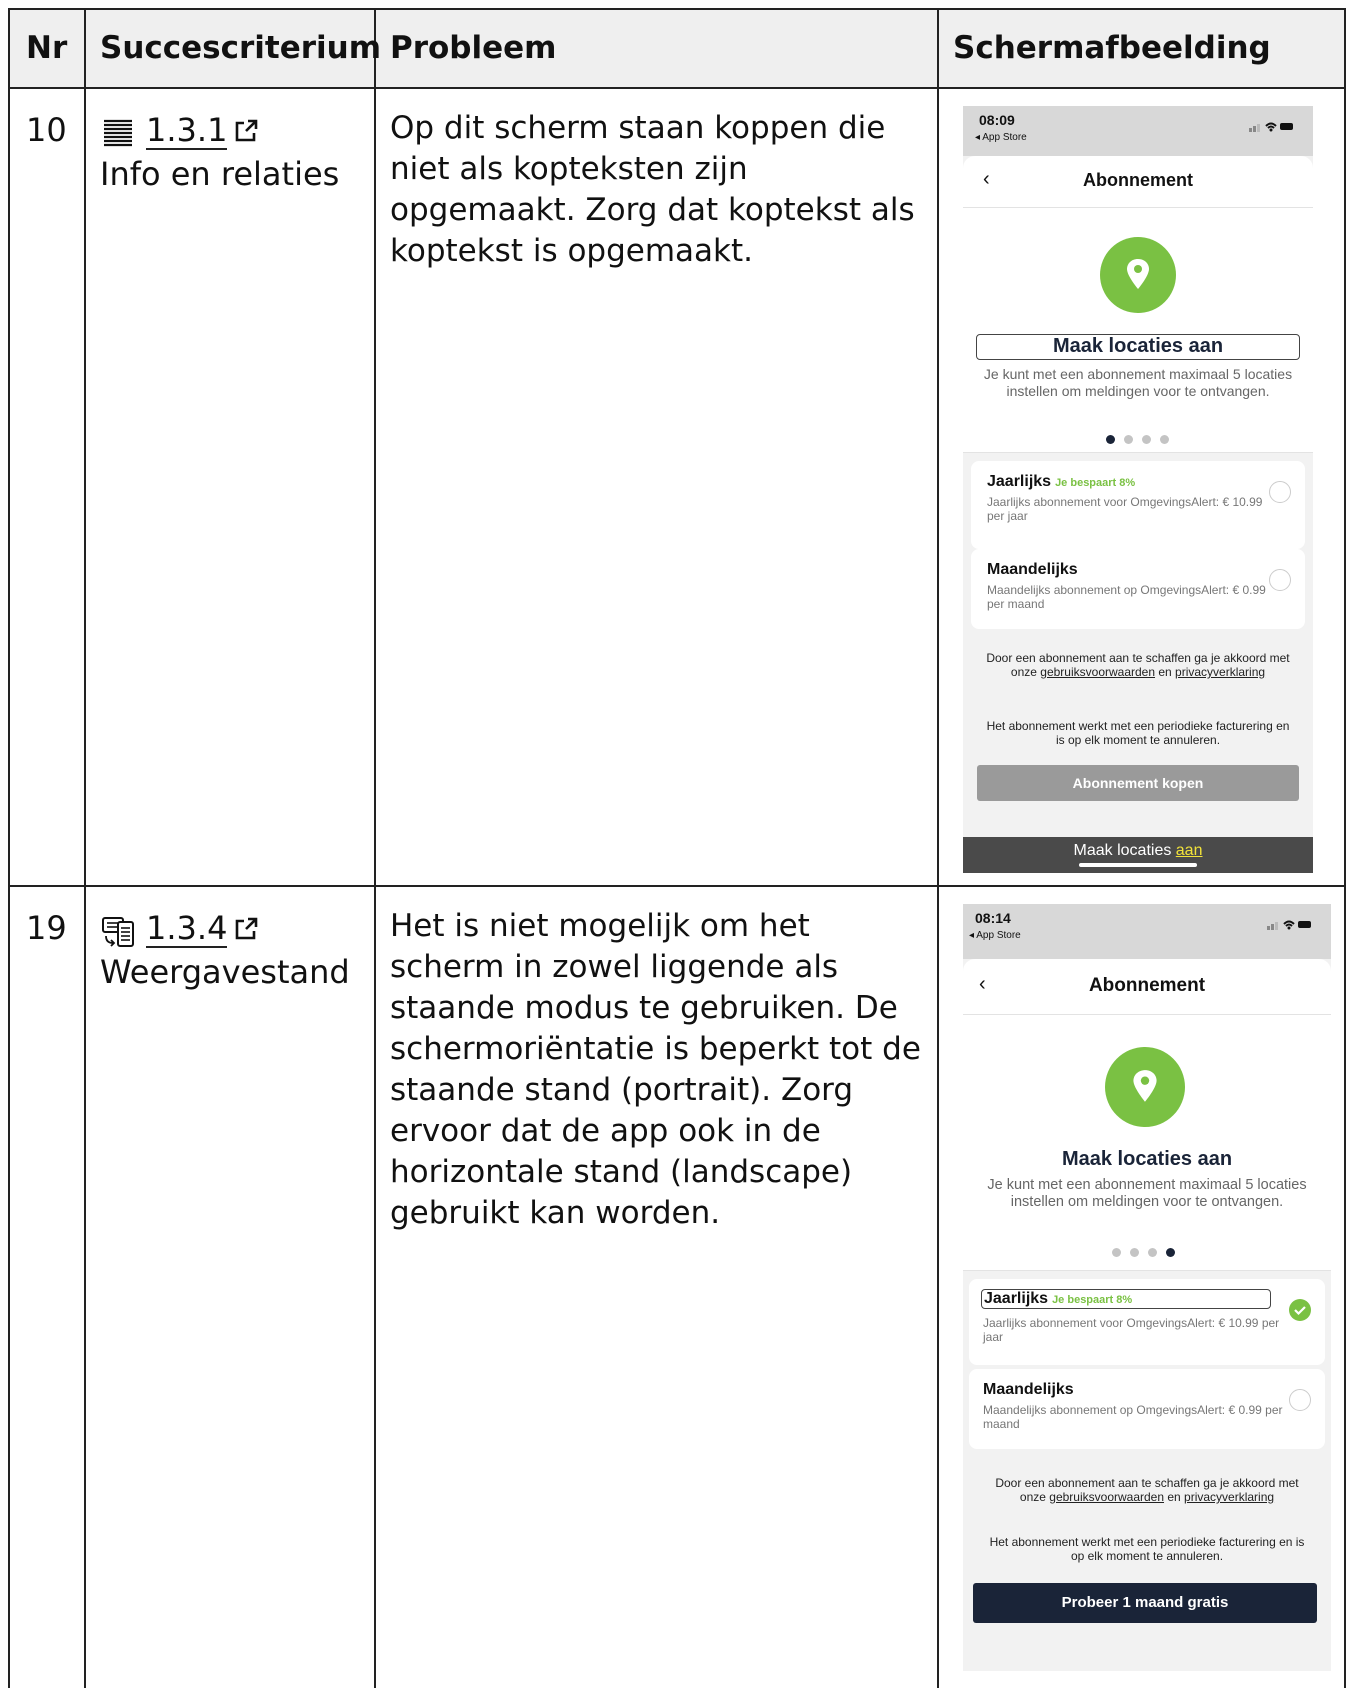 The width and height of the screenshot is (1351, 1688). What do you see at coordinates (1138, 865) in the screenshot?
I see `home-indicator` at bounding box center [1138, 865].